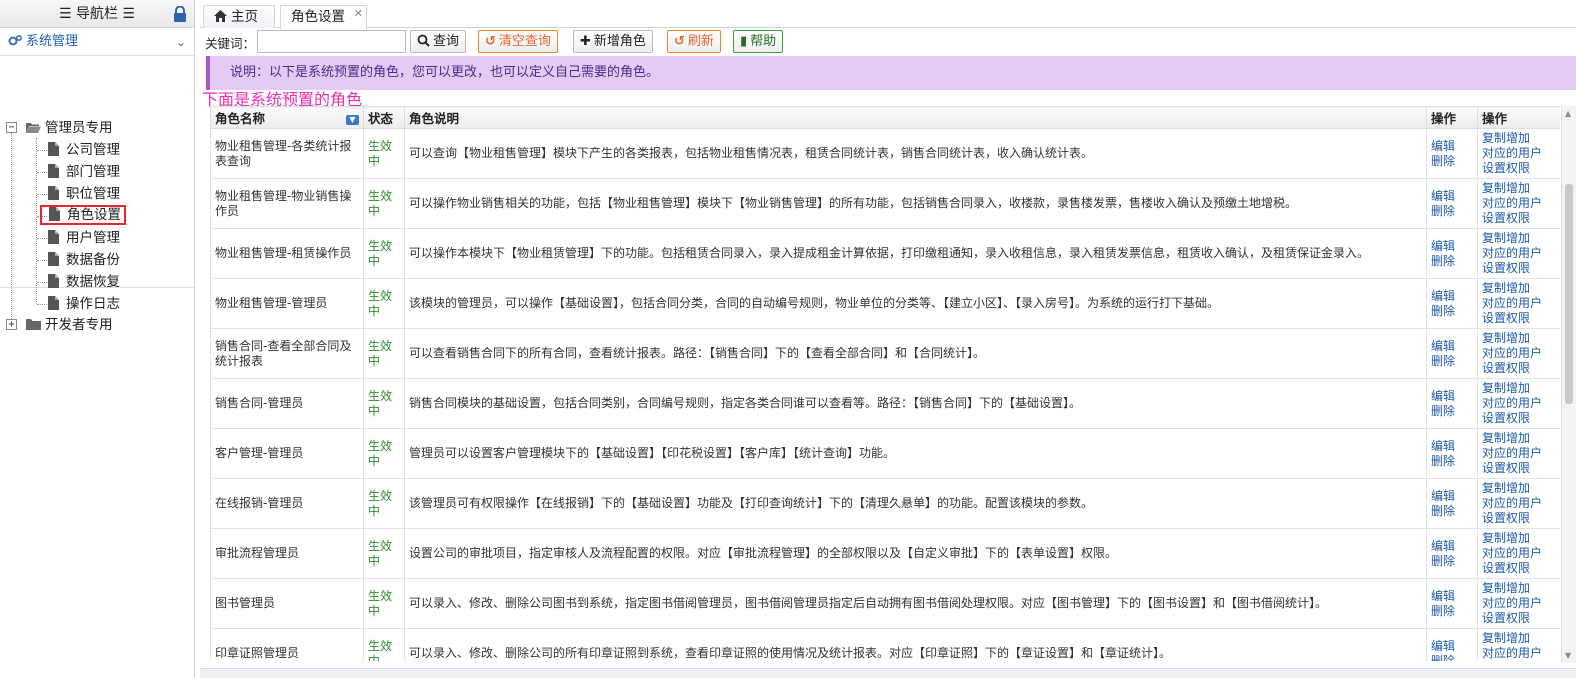 This screenshot has height=678, width=1576. I want to click on chevron-down-icon: ⌄, so click(181, 42).